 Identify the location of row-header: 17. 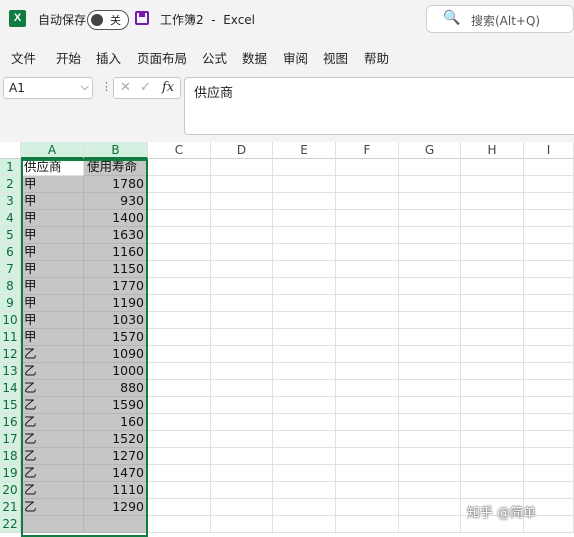
(10, 439).